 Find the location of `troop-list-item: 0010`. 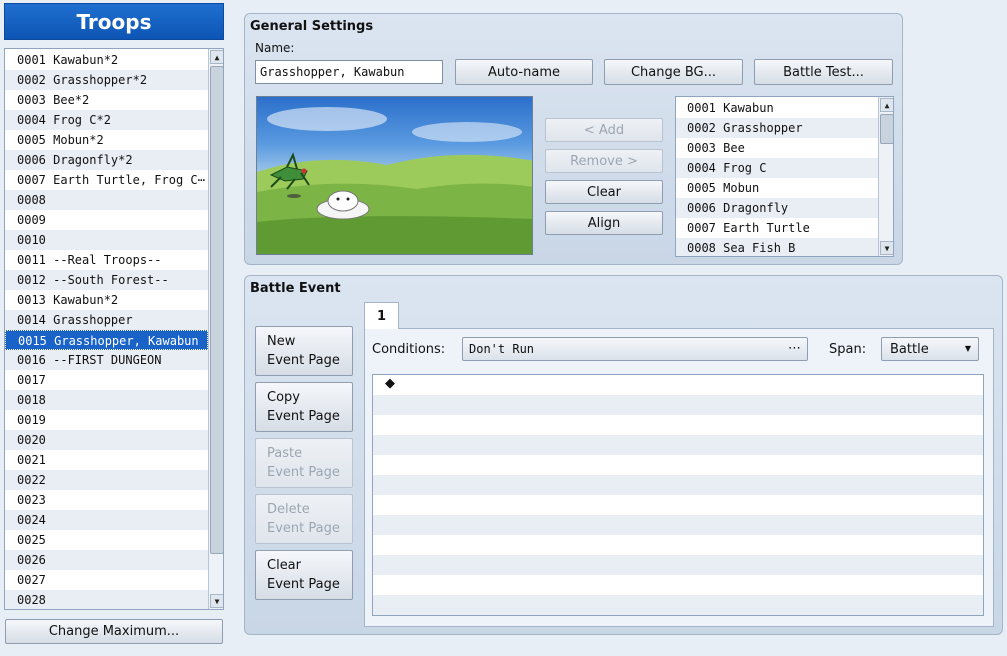

troop-list-item: 0010 is located at coordinates (106, 240).